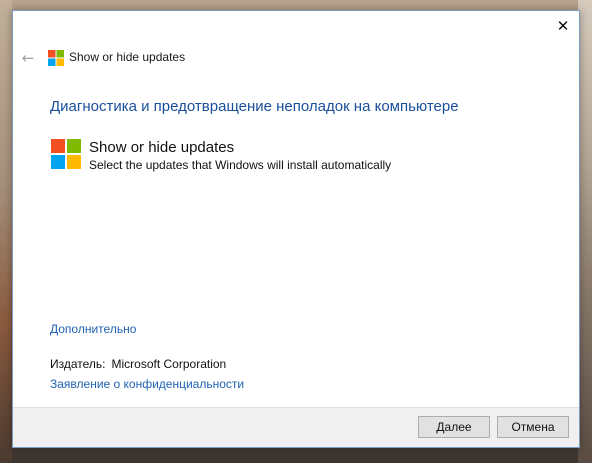 Image resolution: width=592 pixels, height=463 pixels. I want to click on privacy-statement-link: Заявление о конфиденциальности, so click(147, 384).